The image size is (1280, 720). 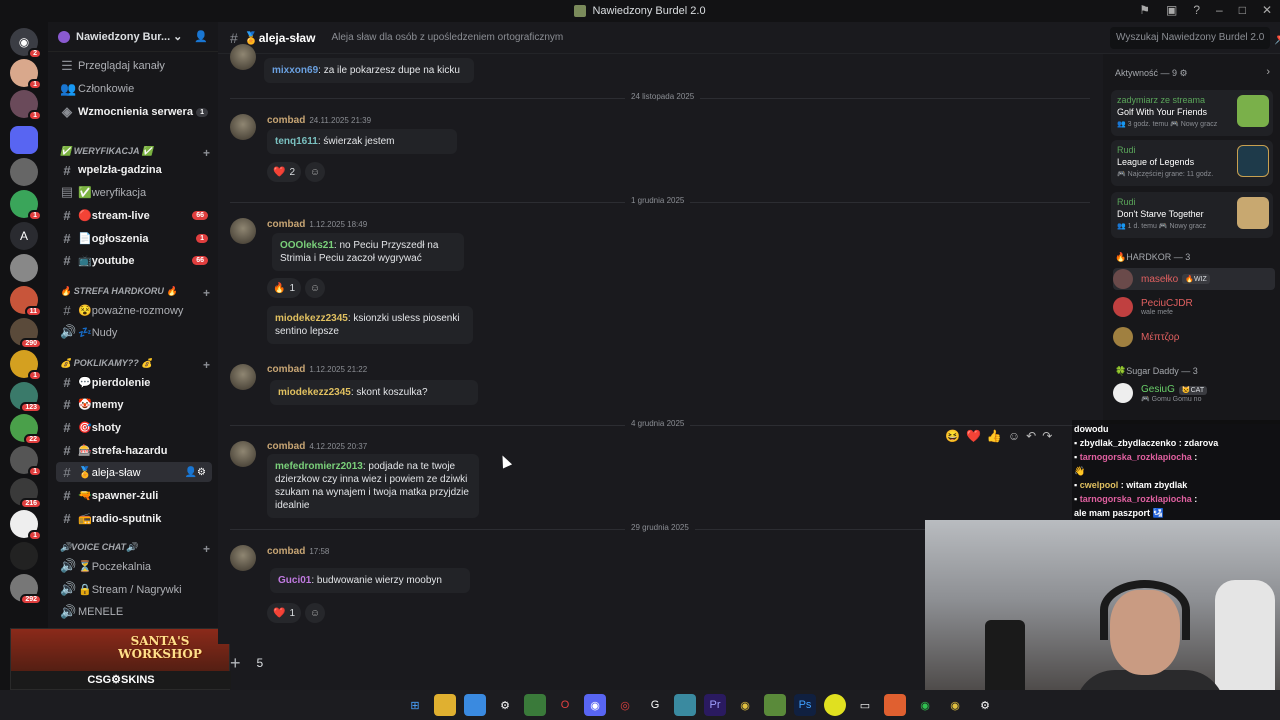 What do you see at coordinates (134, 495) in the screenshot?
I see `channel-spawner-zuli: # 🔫spawner-żuli` at bounding box center [134, 495].